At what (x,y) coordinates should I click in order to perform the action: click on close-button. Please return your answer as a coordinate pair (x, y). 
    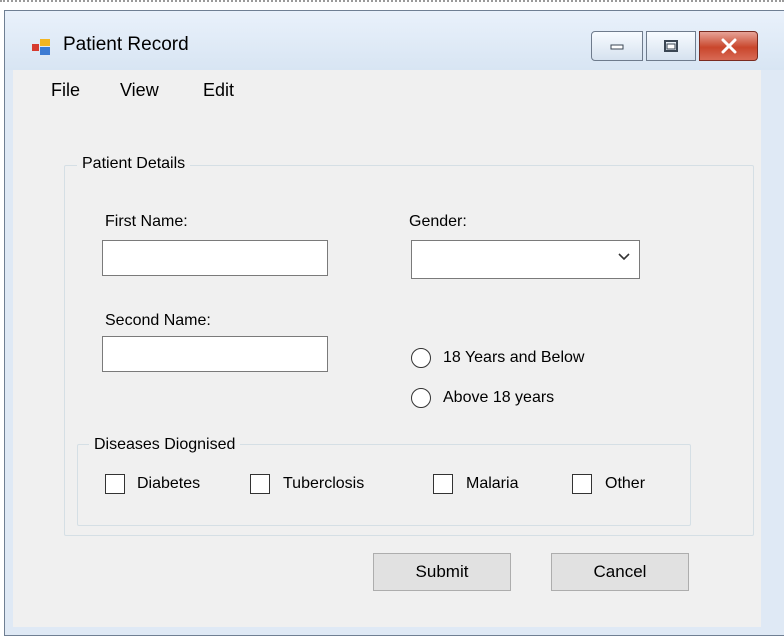
    Looking at the image, I should click on (728, 46).